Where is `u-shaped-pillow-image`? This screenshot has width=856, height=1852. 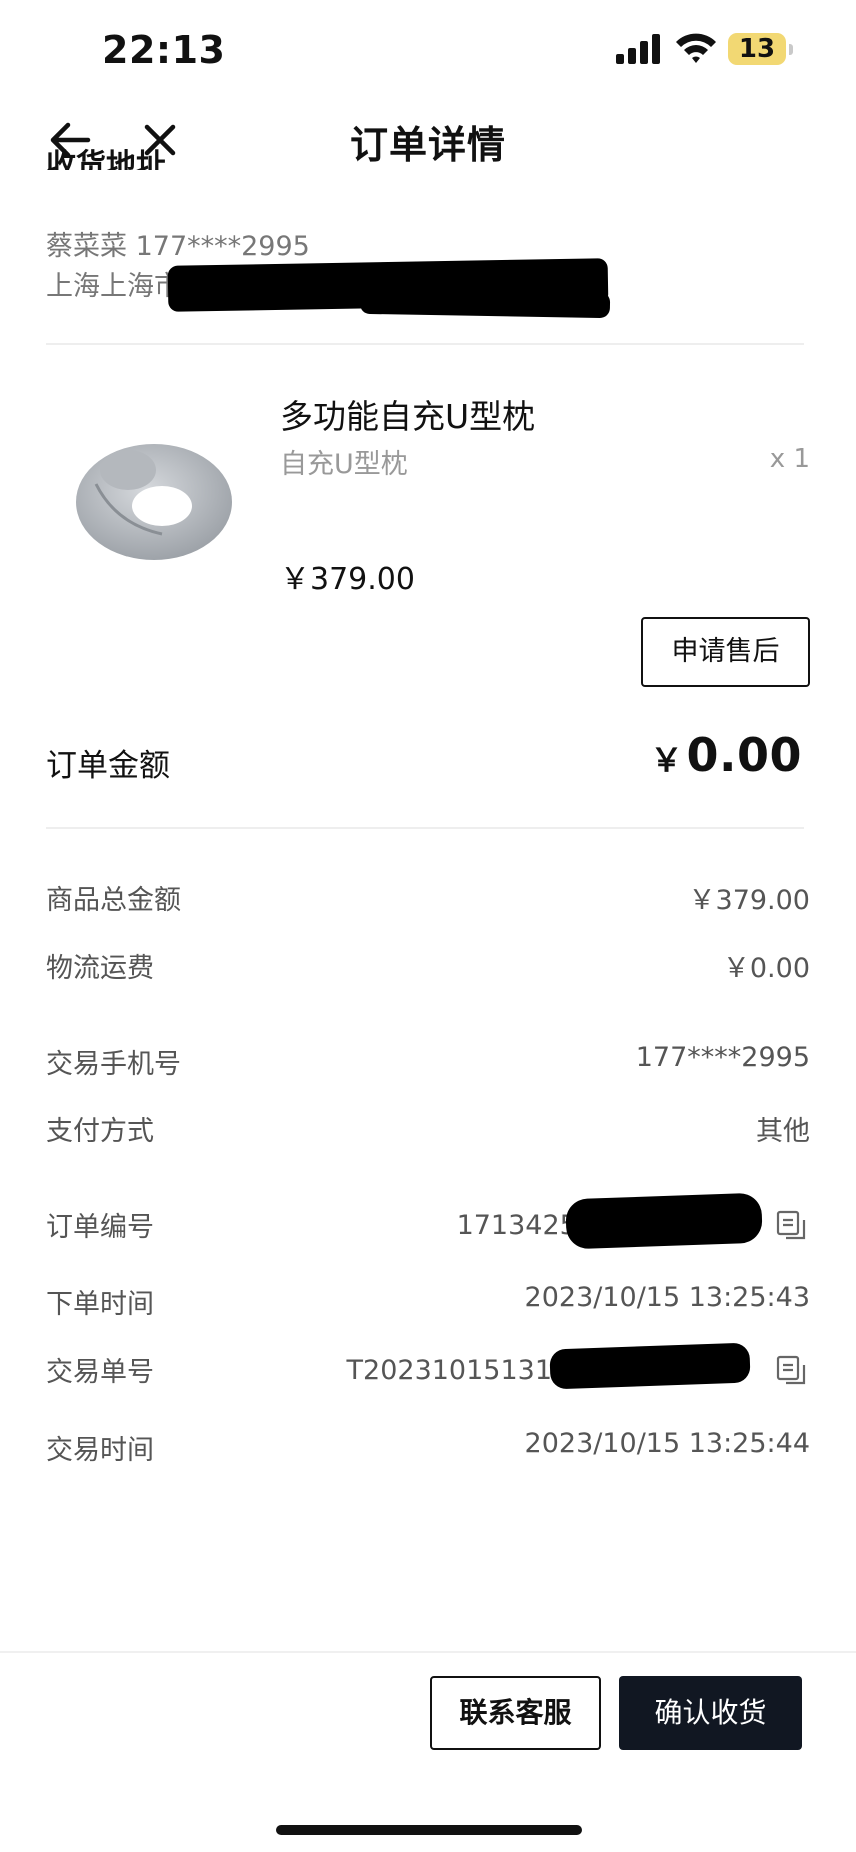 u-shaped-pillow-image is located at coordinates (154, 502).